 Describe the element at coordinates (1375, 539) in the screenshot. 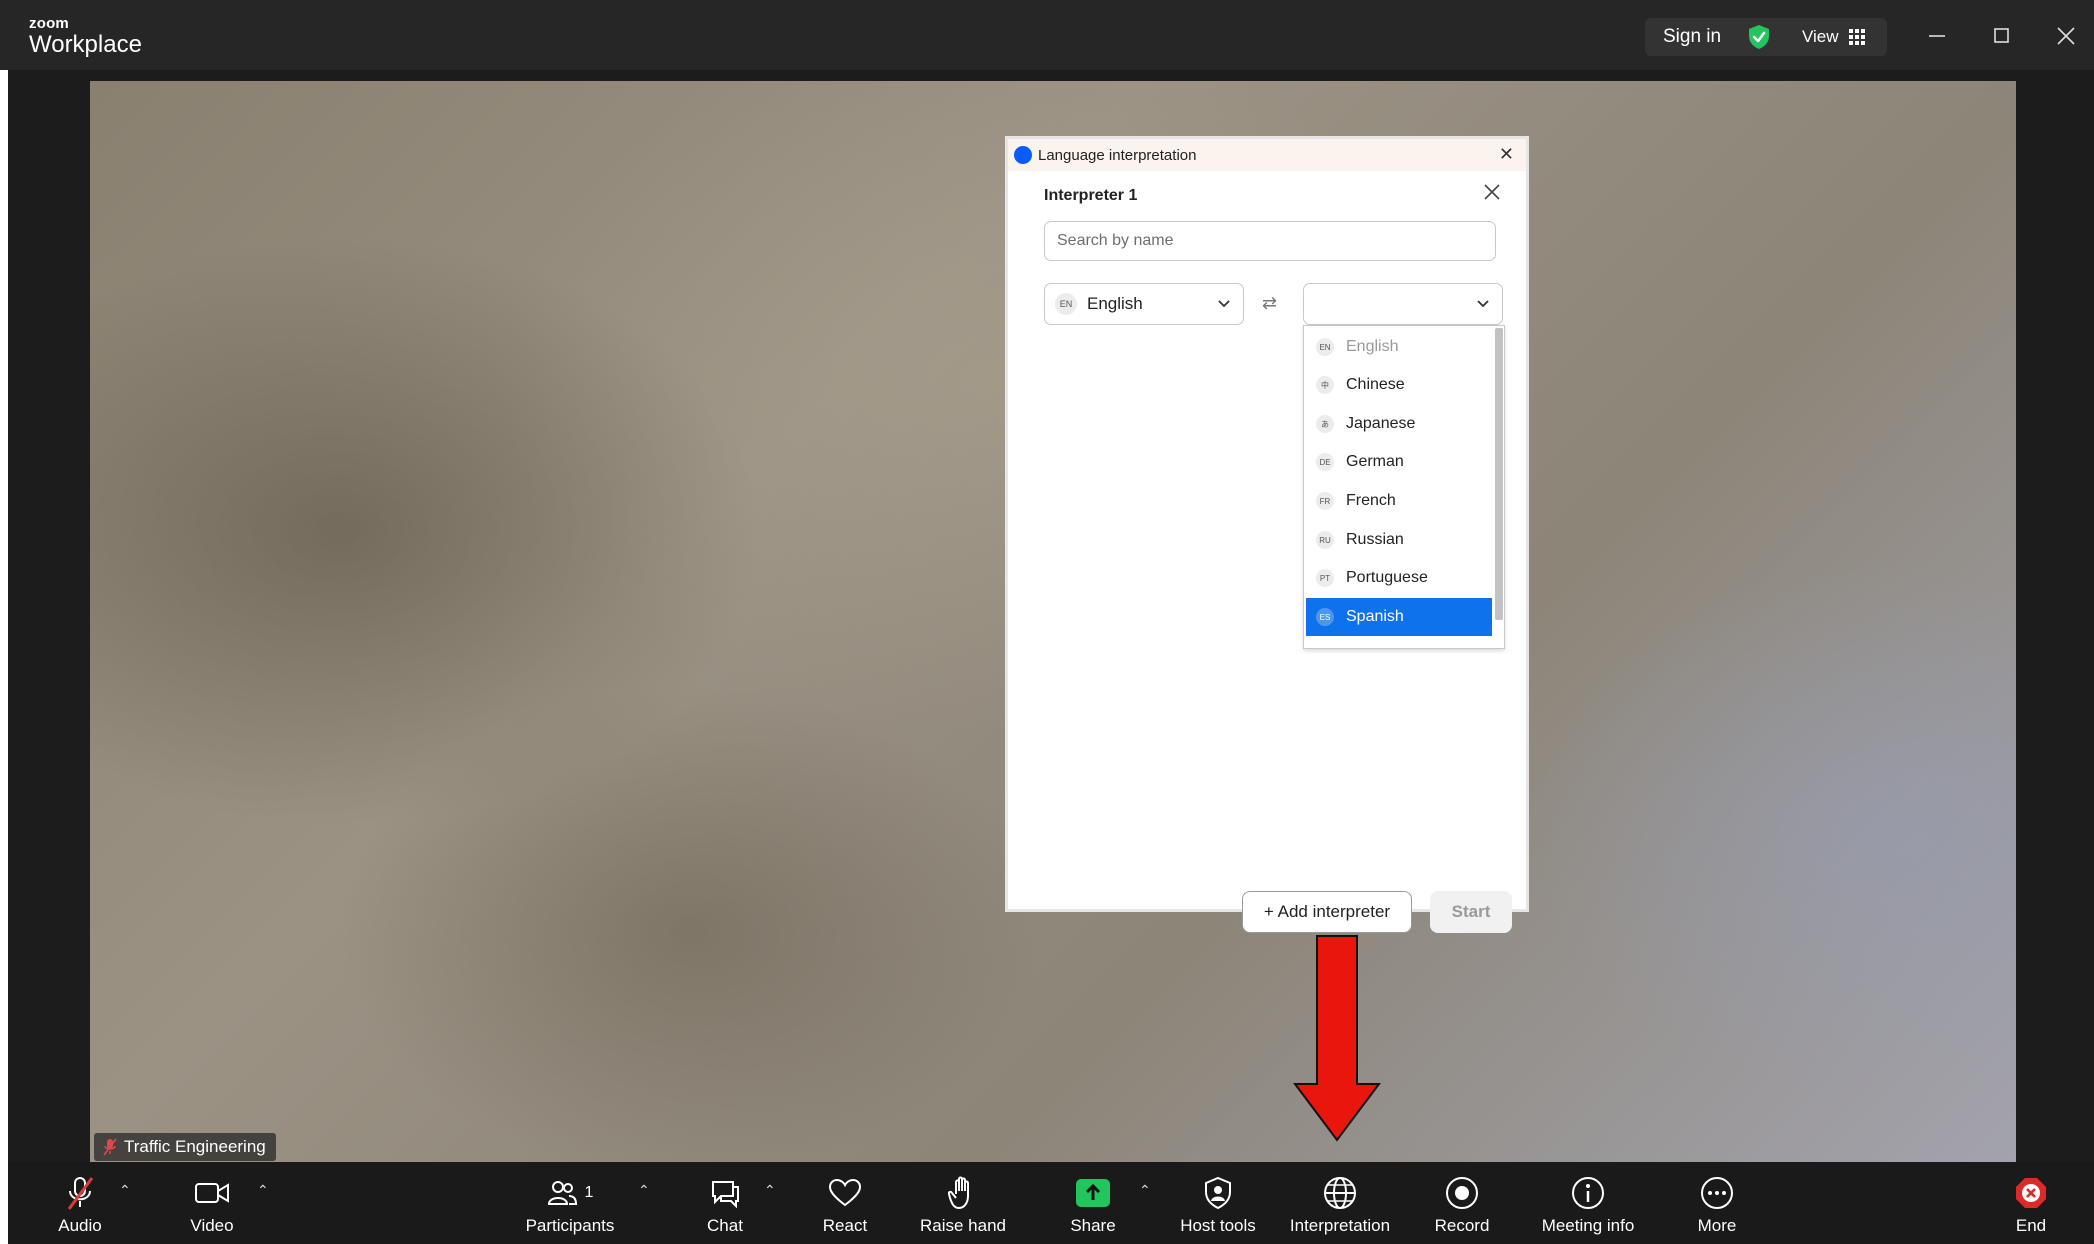

I see `language-option-label: Russian` at that location.